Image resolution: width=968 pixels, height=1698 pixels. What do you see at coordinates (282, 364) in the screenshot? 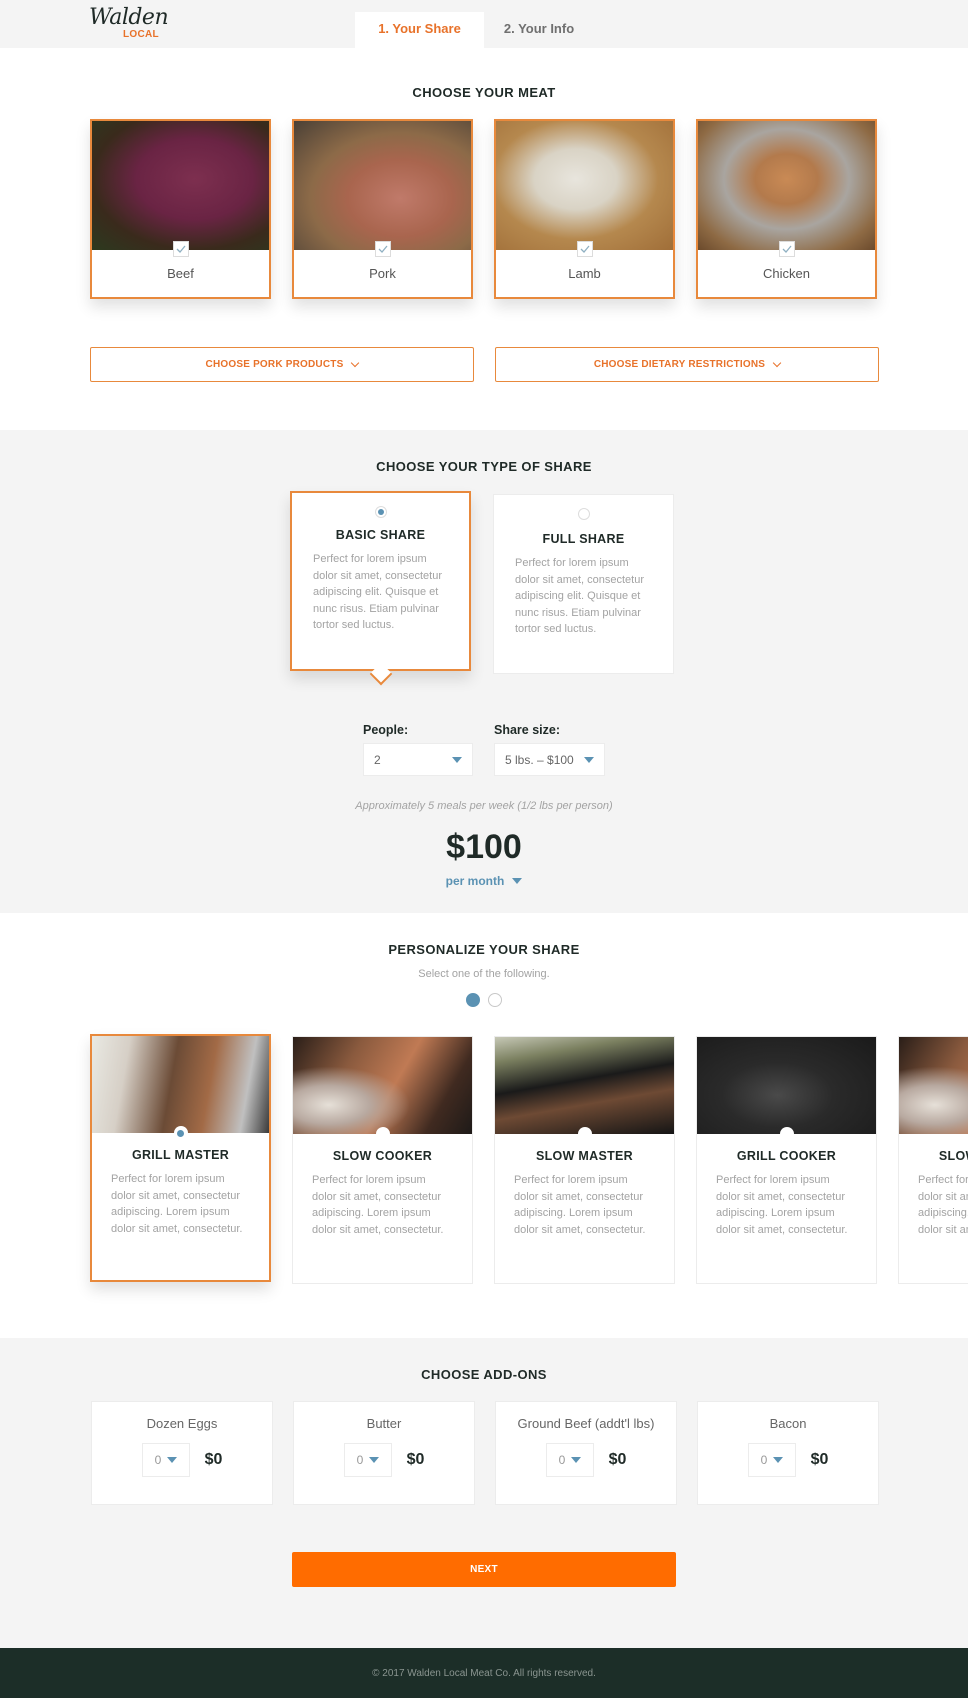
I see `choose-pork-products-button: CHOOSE PORK PRODUCTS` at bounding box center [282, 364].